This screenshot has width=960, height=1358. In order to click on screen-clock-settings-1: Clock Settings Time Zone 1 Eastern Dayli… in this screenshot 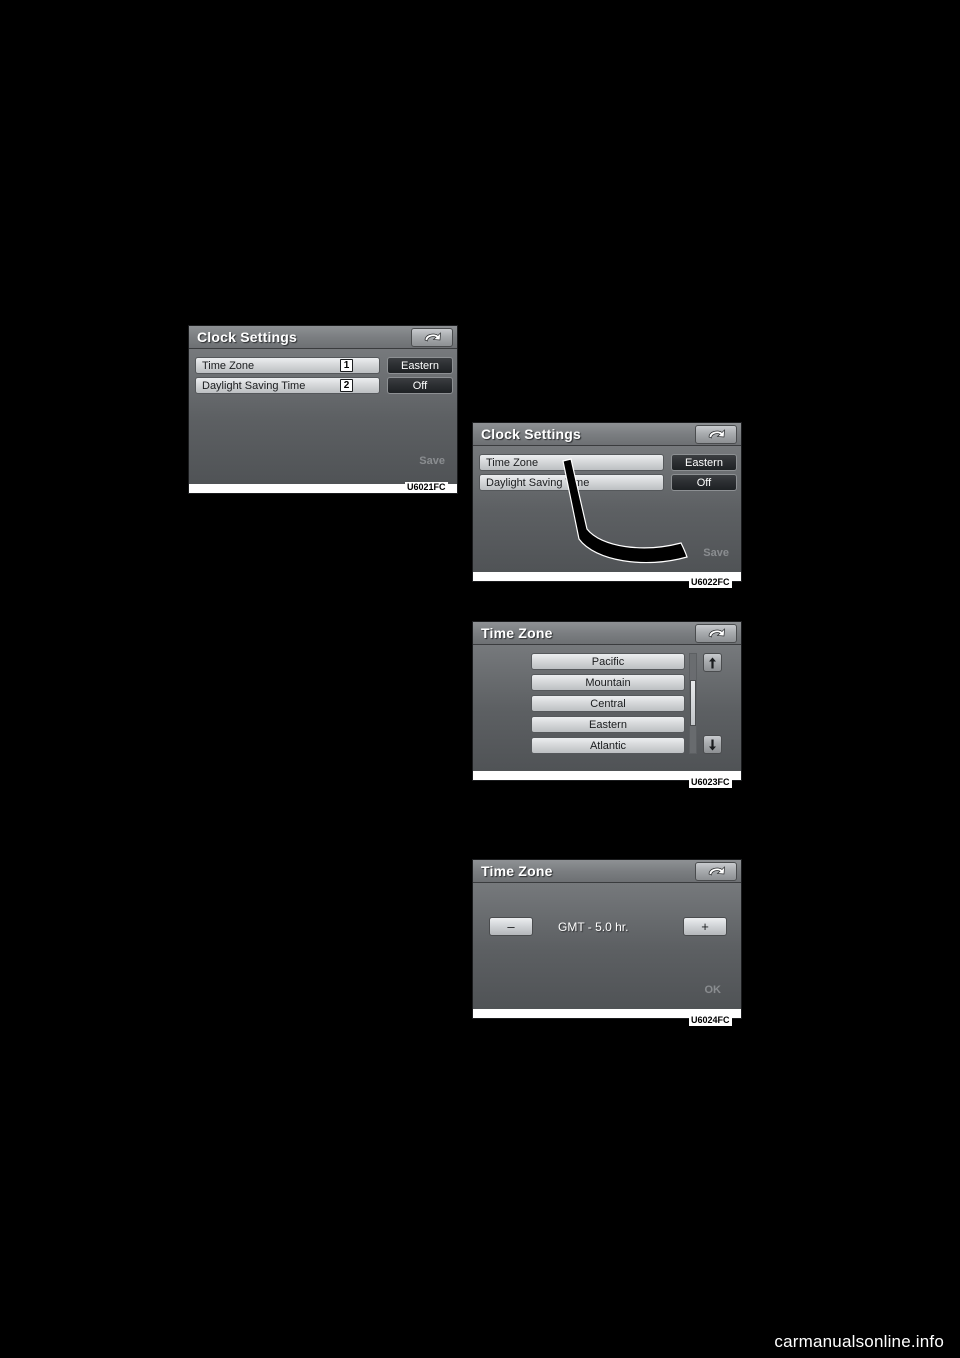, I will do `click(323, 409)`.